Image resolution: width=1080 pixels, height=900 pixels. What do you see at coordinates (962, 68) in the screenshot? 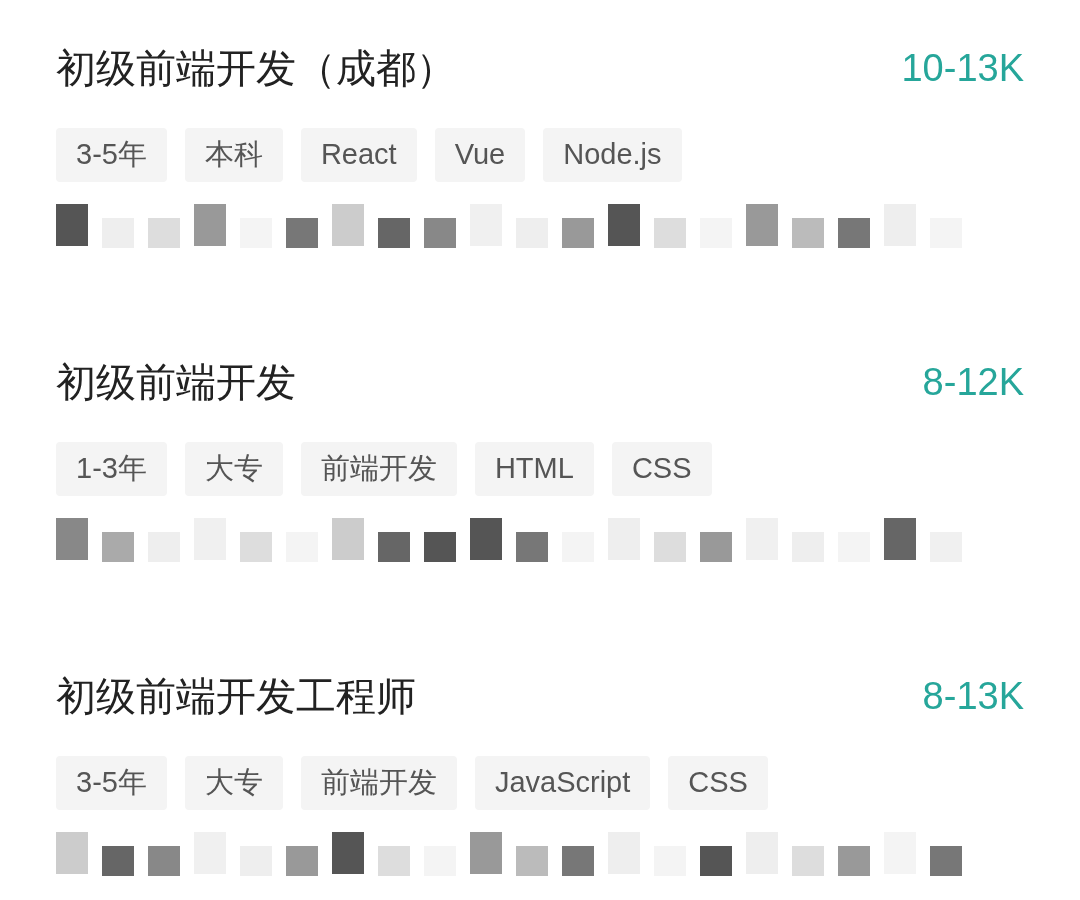
I see `salary-range: 10-13K` at bounding box center [962, 68].